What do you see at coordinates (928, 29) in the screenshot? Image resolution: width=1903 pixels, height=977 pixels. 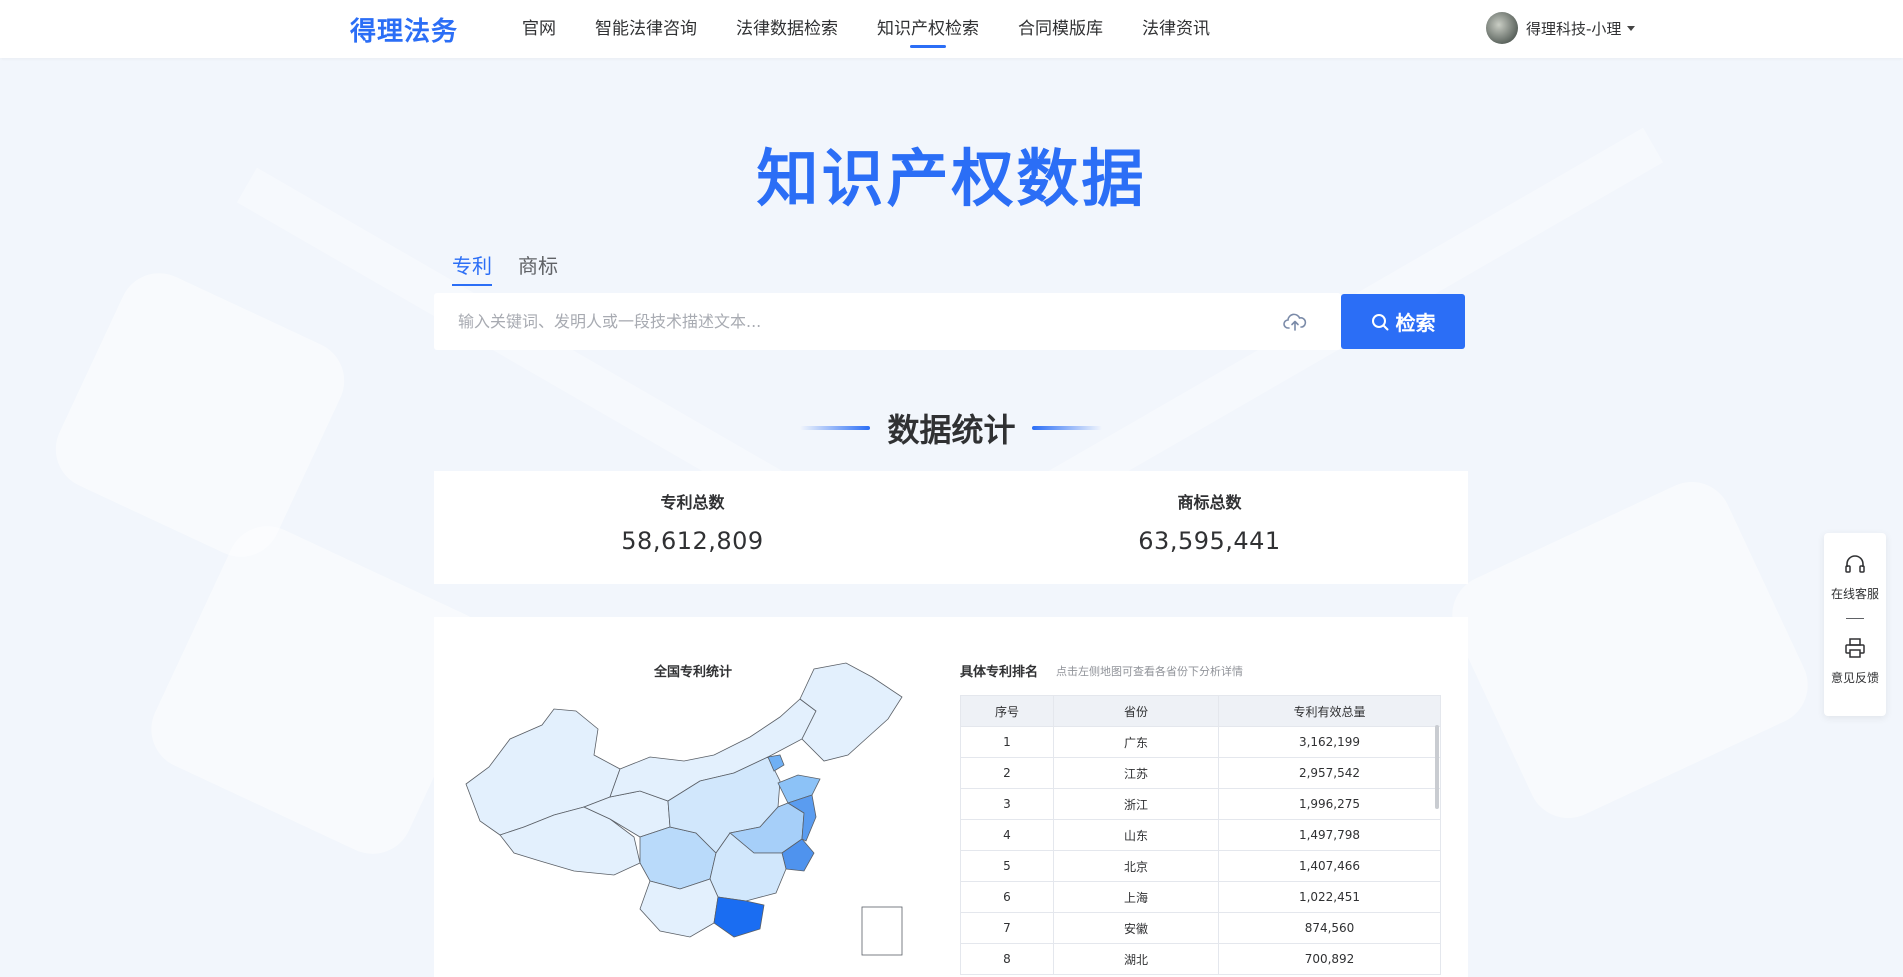 I see `nav-item-ip-search: 知识产权检索` at bounding box center [928, 29].